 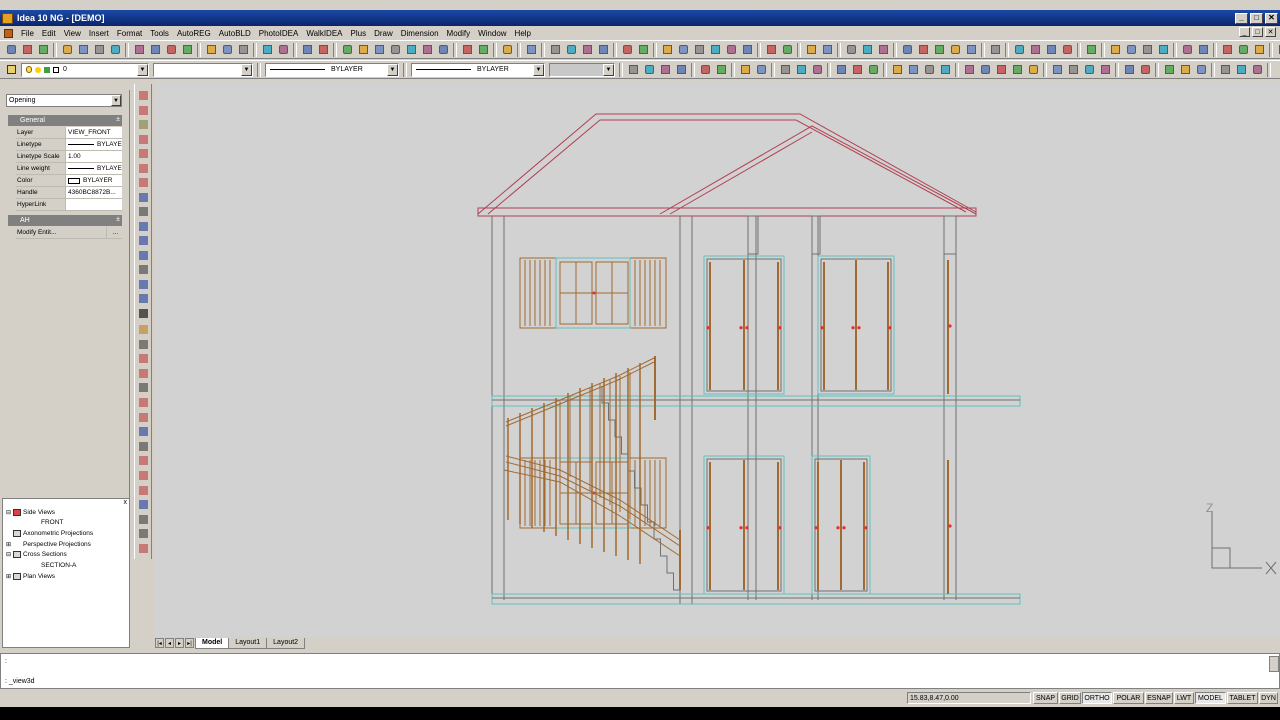 I want to click on menu-edit: Edit, so click(x=49, y=33).